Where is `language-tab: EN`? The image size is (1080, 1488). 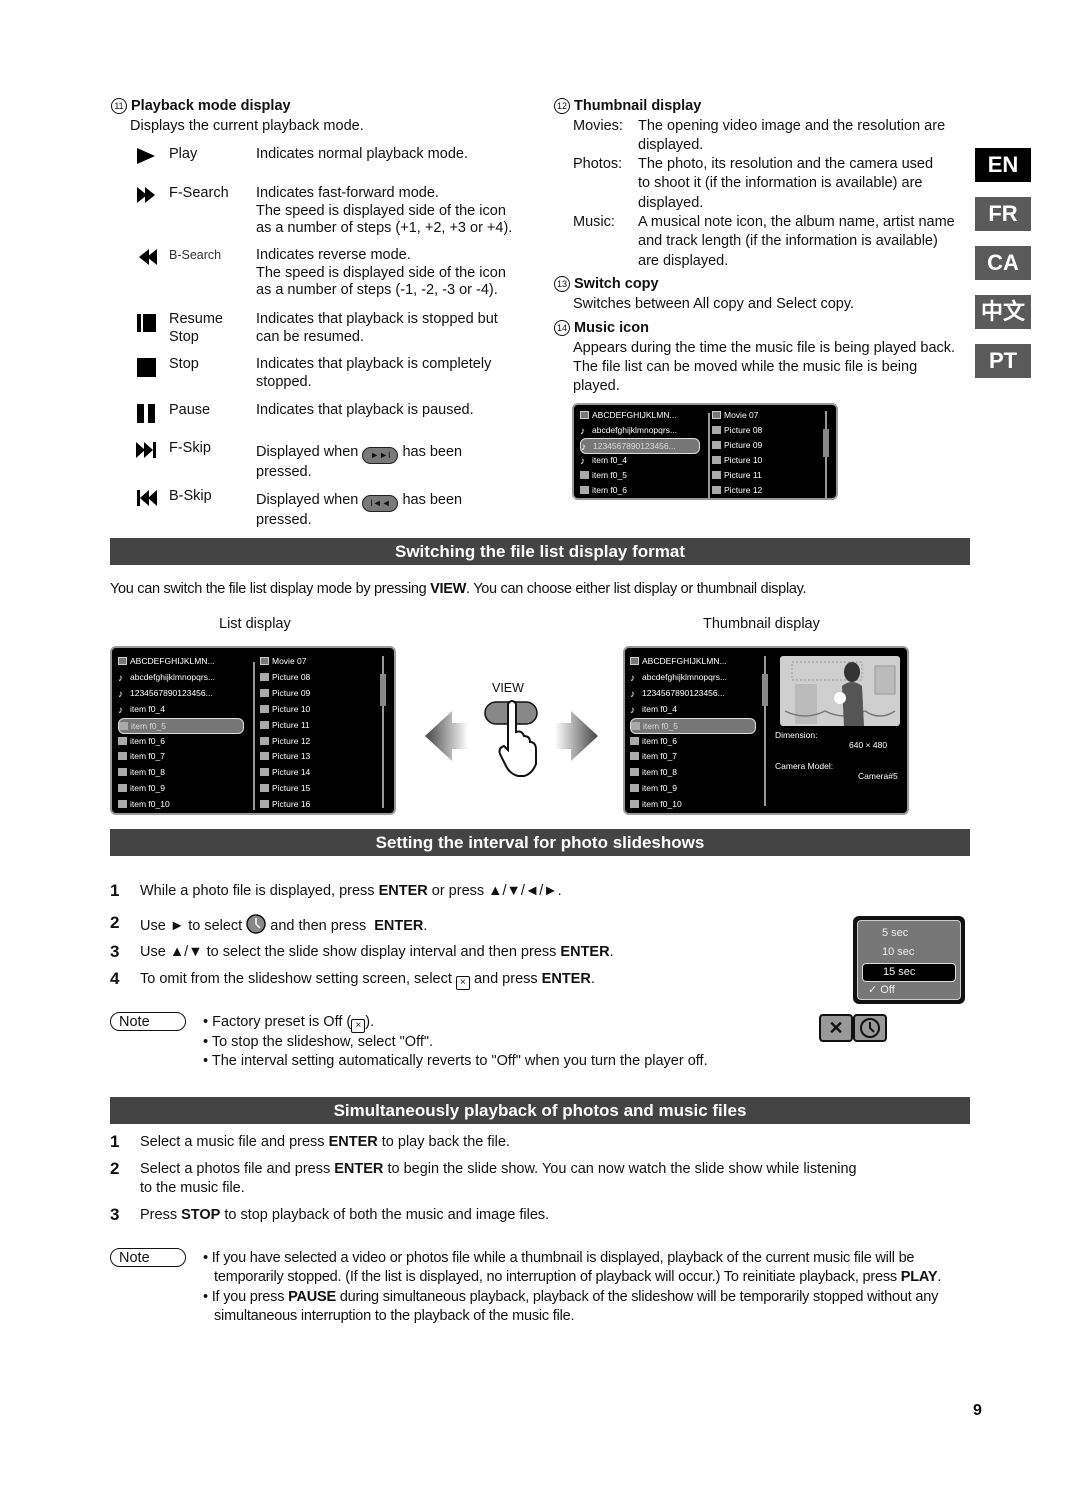
language-tab: EN is located at coordinates (1003, 165).